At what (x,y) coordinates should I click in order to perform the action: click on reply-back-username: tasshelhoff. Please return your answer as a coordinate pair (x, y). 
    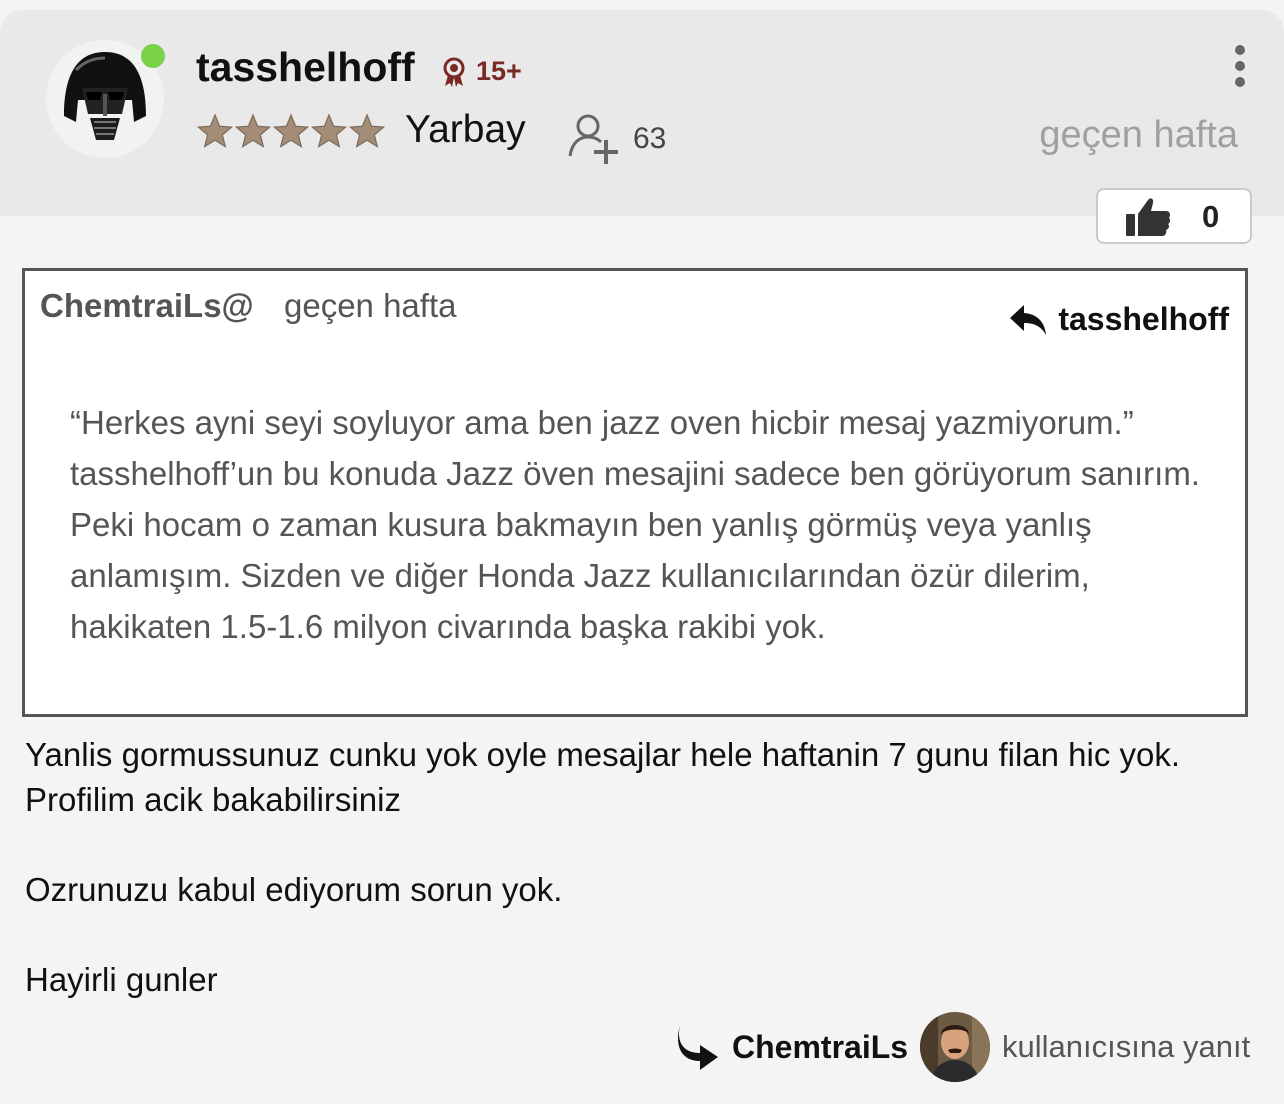
    Looking at the image, I should click on (1143, 319).